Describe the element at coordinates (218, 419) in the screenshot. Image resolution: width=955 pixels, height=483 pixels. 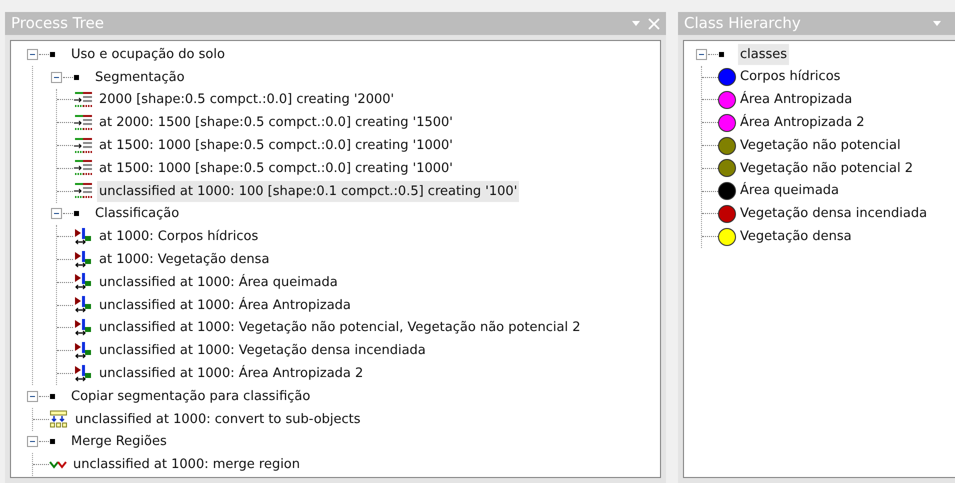
I see `tree-item: unclassified at 1000: convert to sub-objects` at that location.